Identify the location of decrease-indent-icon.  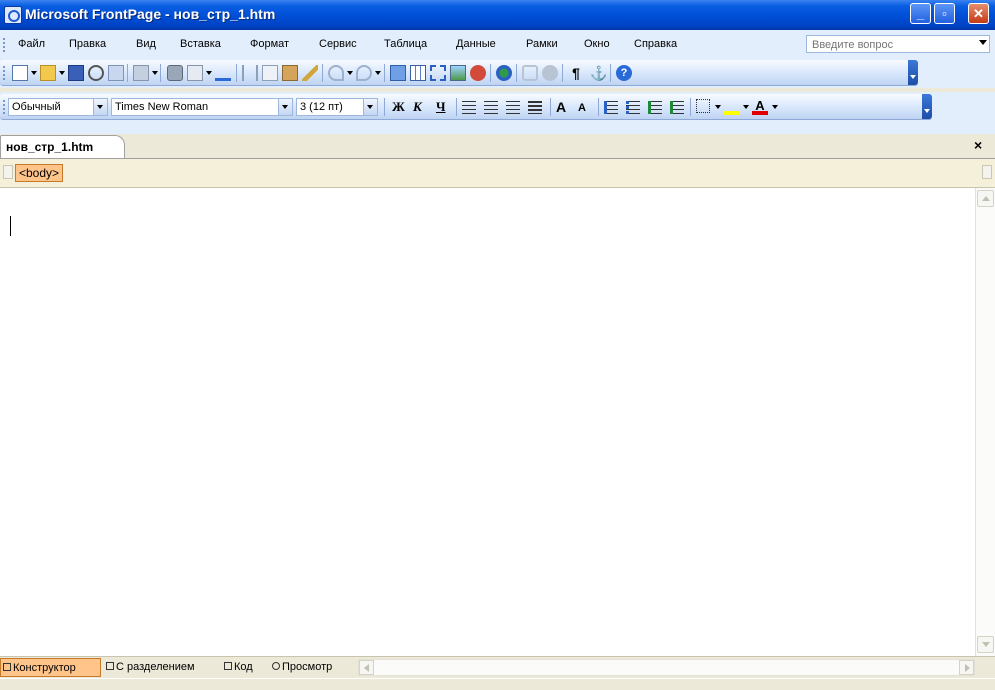
(655, 107).